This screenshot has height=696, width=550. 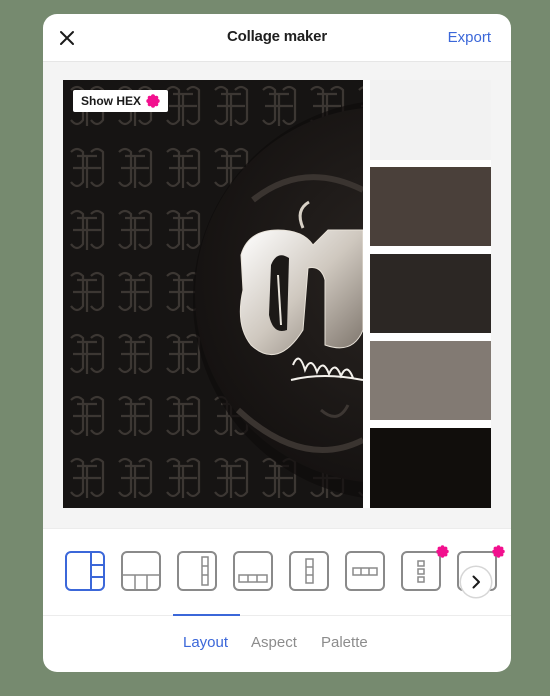 I want to click on layout-option-row-of-three, so click(x=365, y=571).